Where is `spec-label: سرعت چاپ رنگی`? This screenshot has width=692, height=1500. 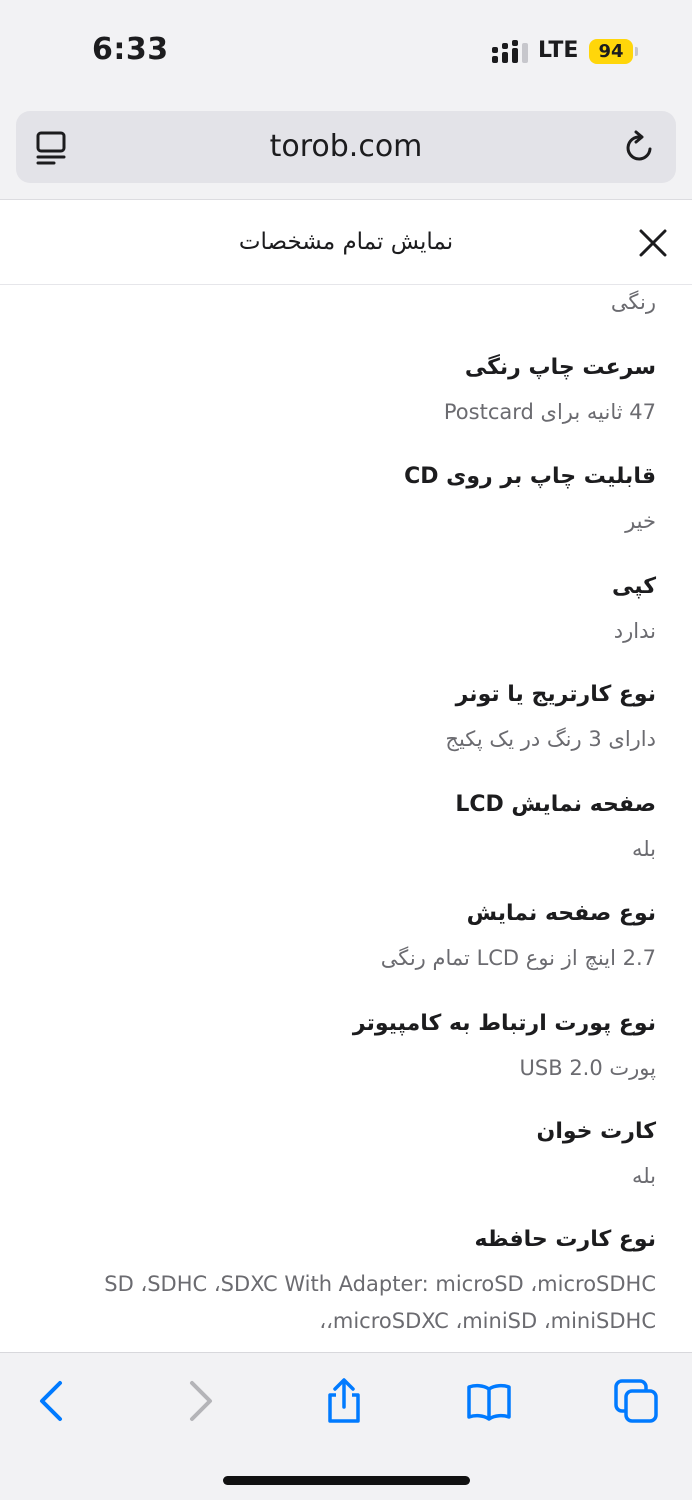
spec-label: سرعت چاپ رنگی is located at coordinates (560, 367).